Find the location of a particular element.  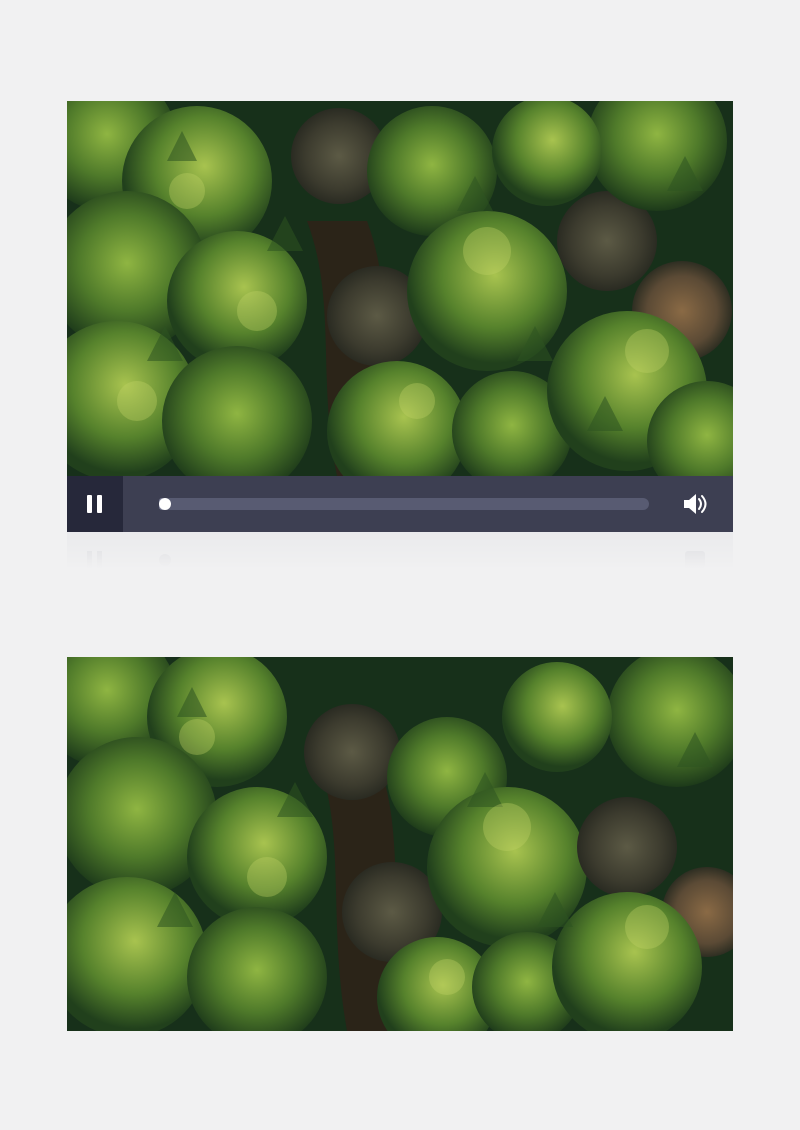

pause-button is located at coordinates (95, 504).